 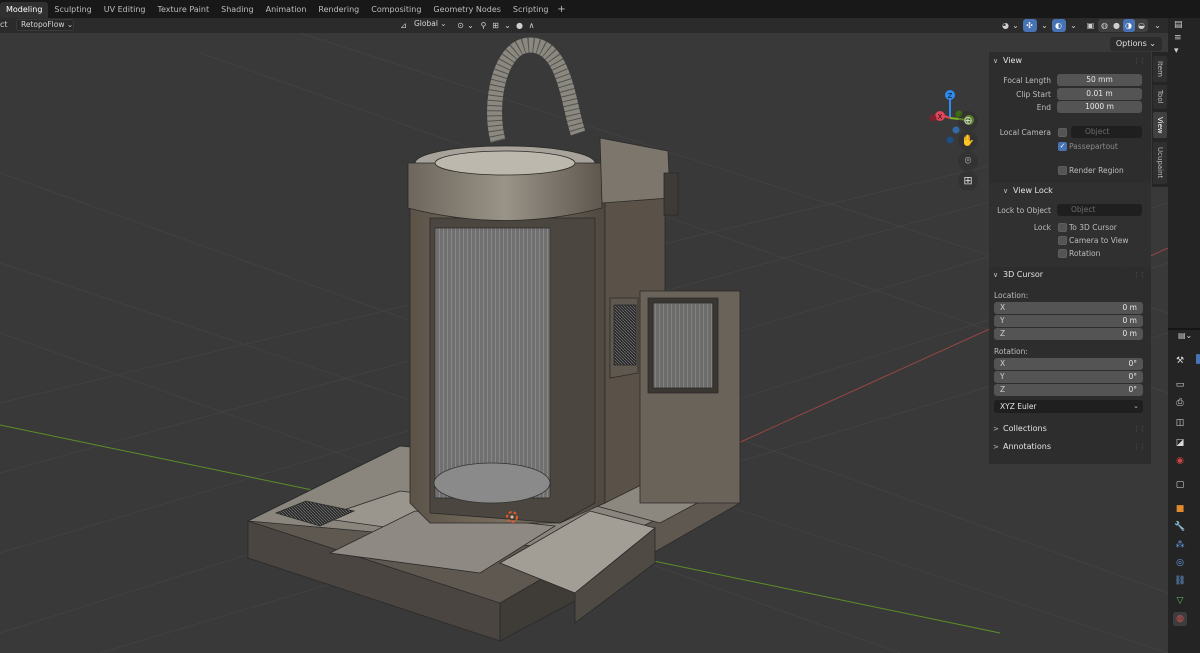 I want to click on physics-icon: ◎, so click(x=1180, y=563).